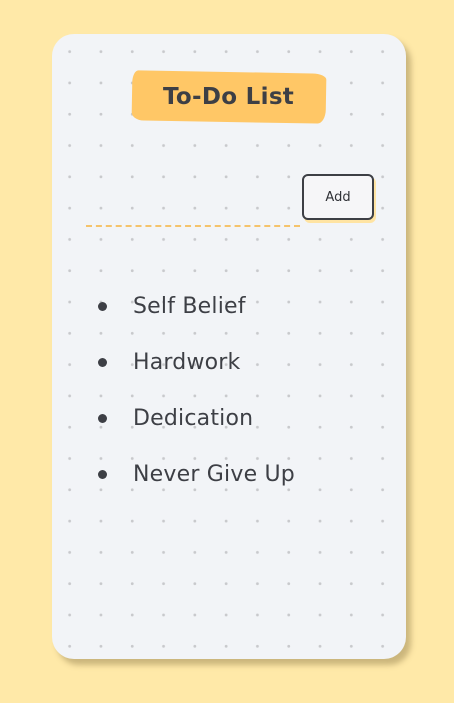  I want to click on list-item-label: Self Belief, so click(189, 306).